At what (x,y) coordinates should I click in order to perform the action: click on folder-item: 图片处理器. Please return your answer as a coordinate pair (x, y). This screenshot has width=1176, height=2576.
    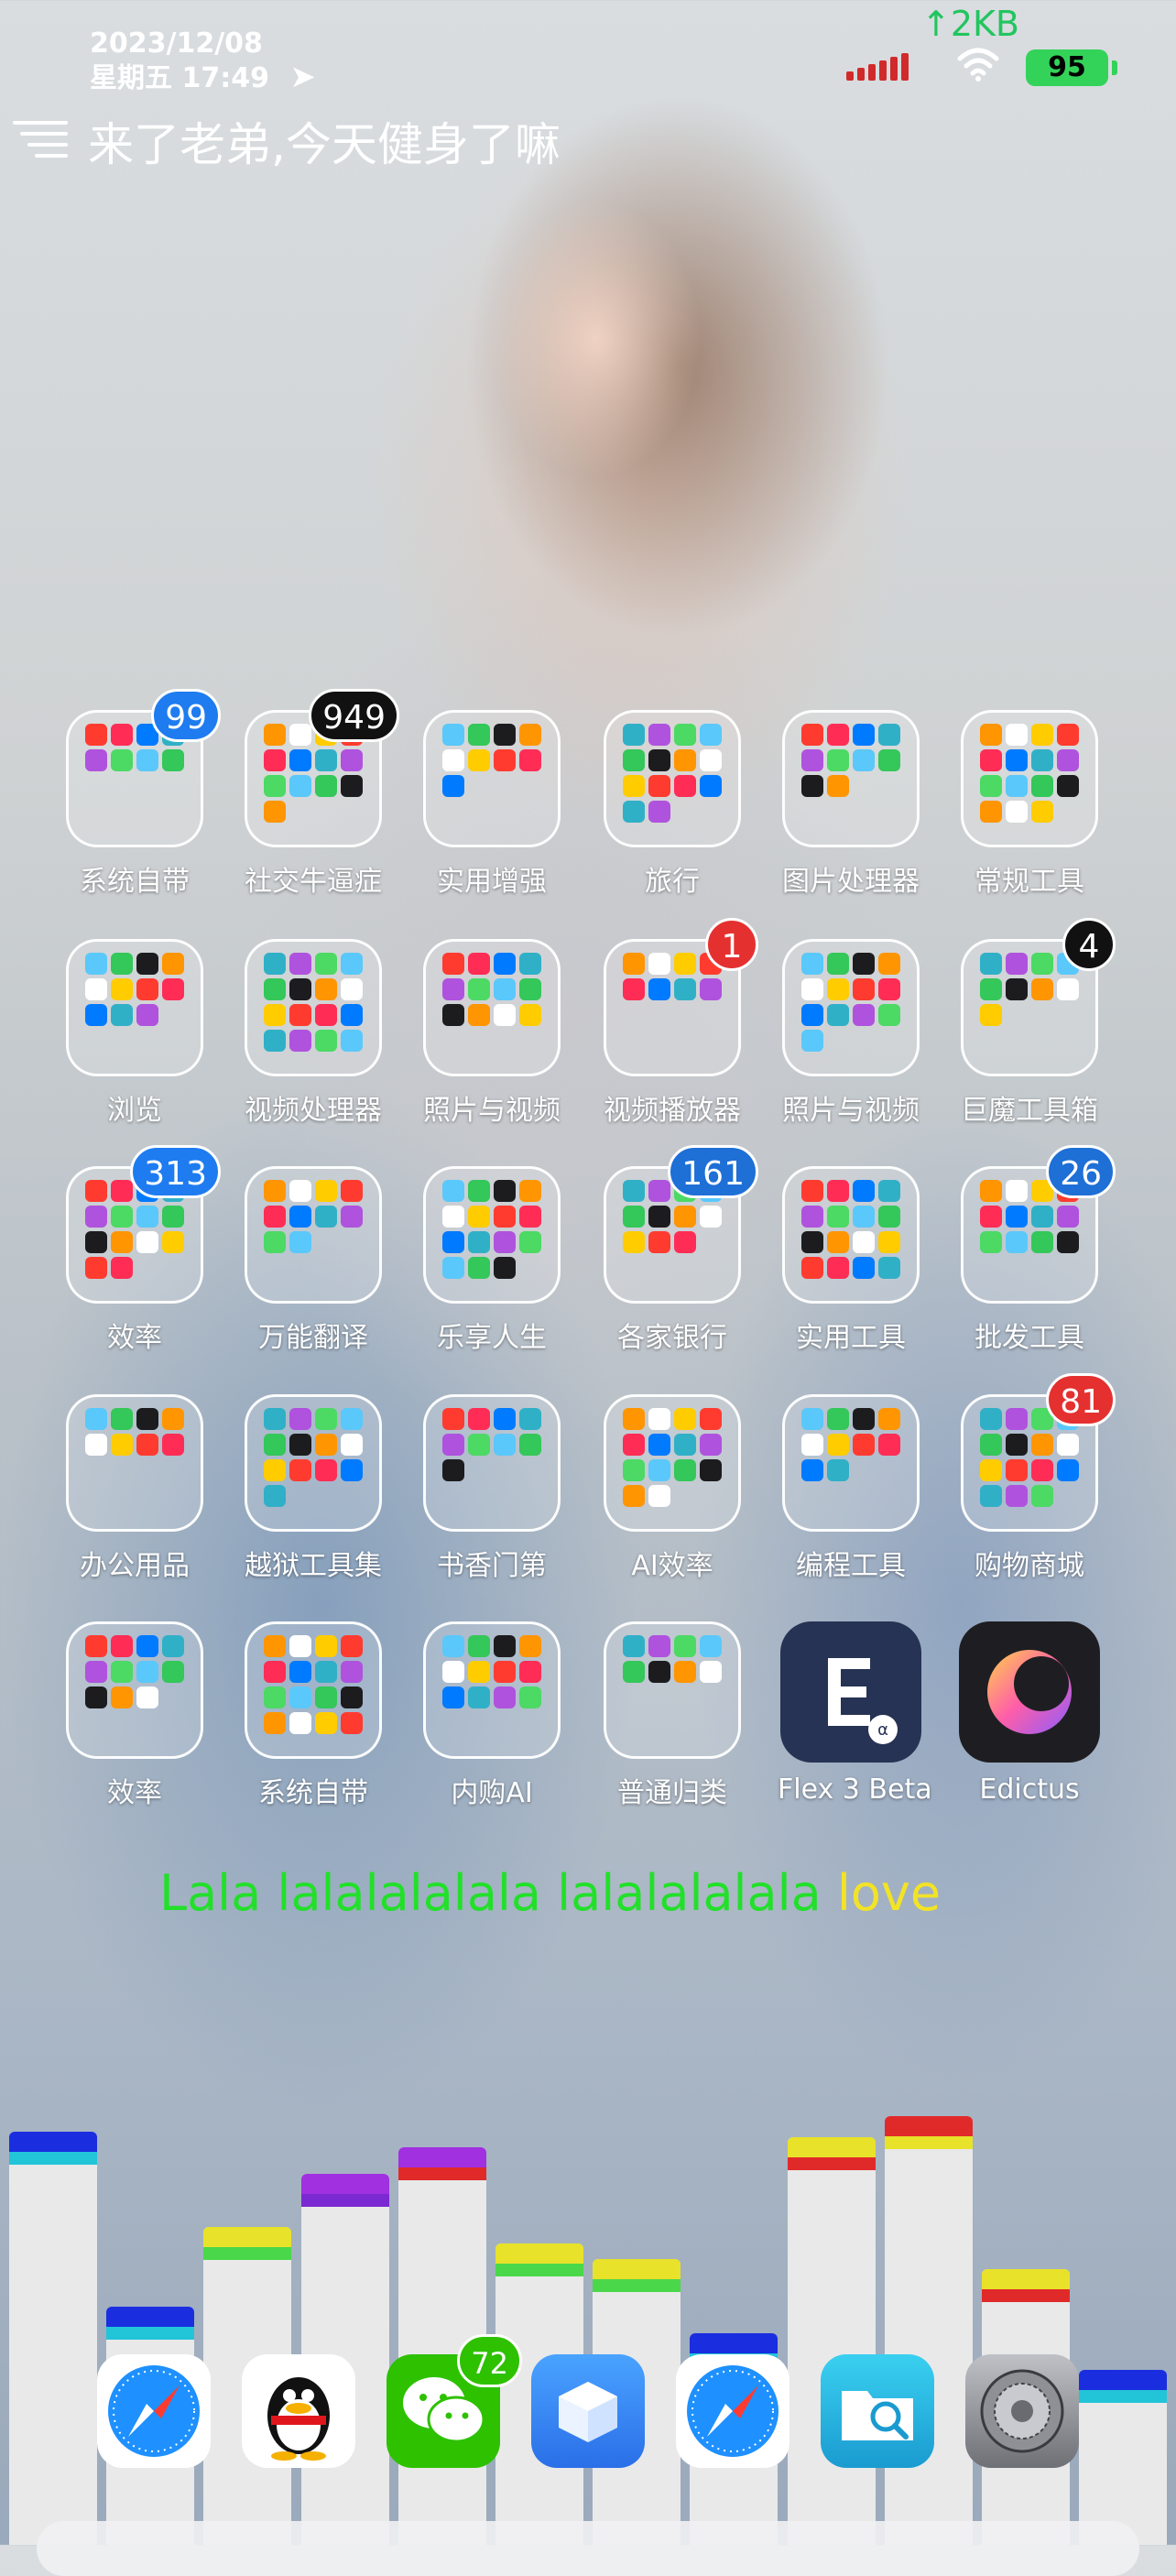
    Looking at the image, I should click on (851, 805).